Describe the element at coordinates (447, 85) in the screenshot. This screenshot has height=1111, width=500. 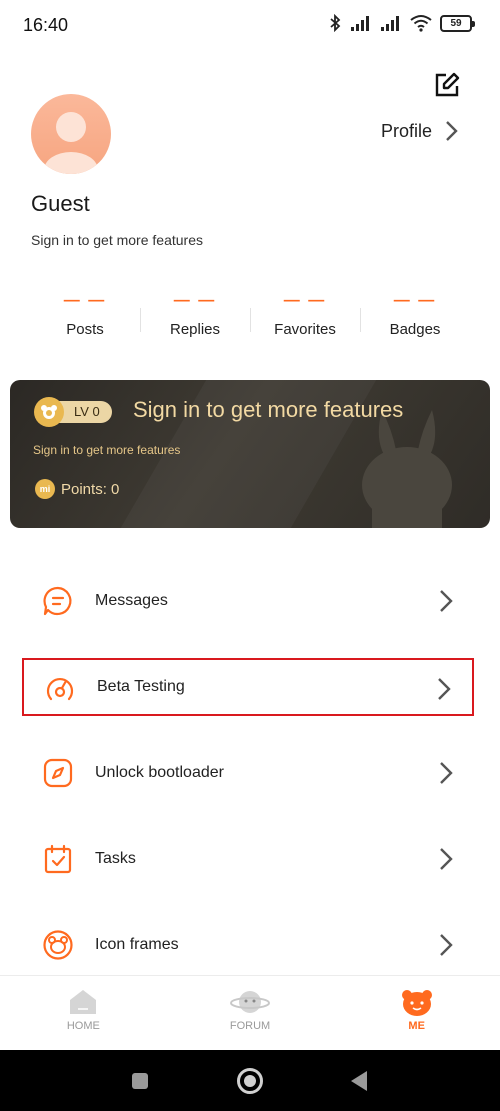
I see `edit-icon` at that location.